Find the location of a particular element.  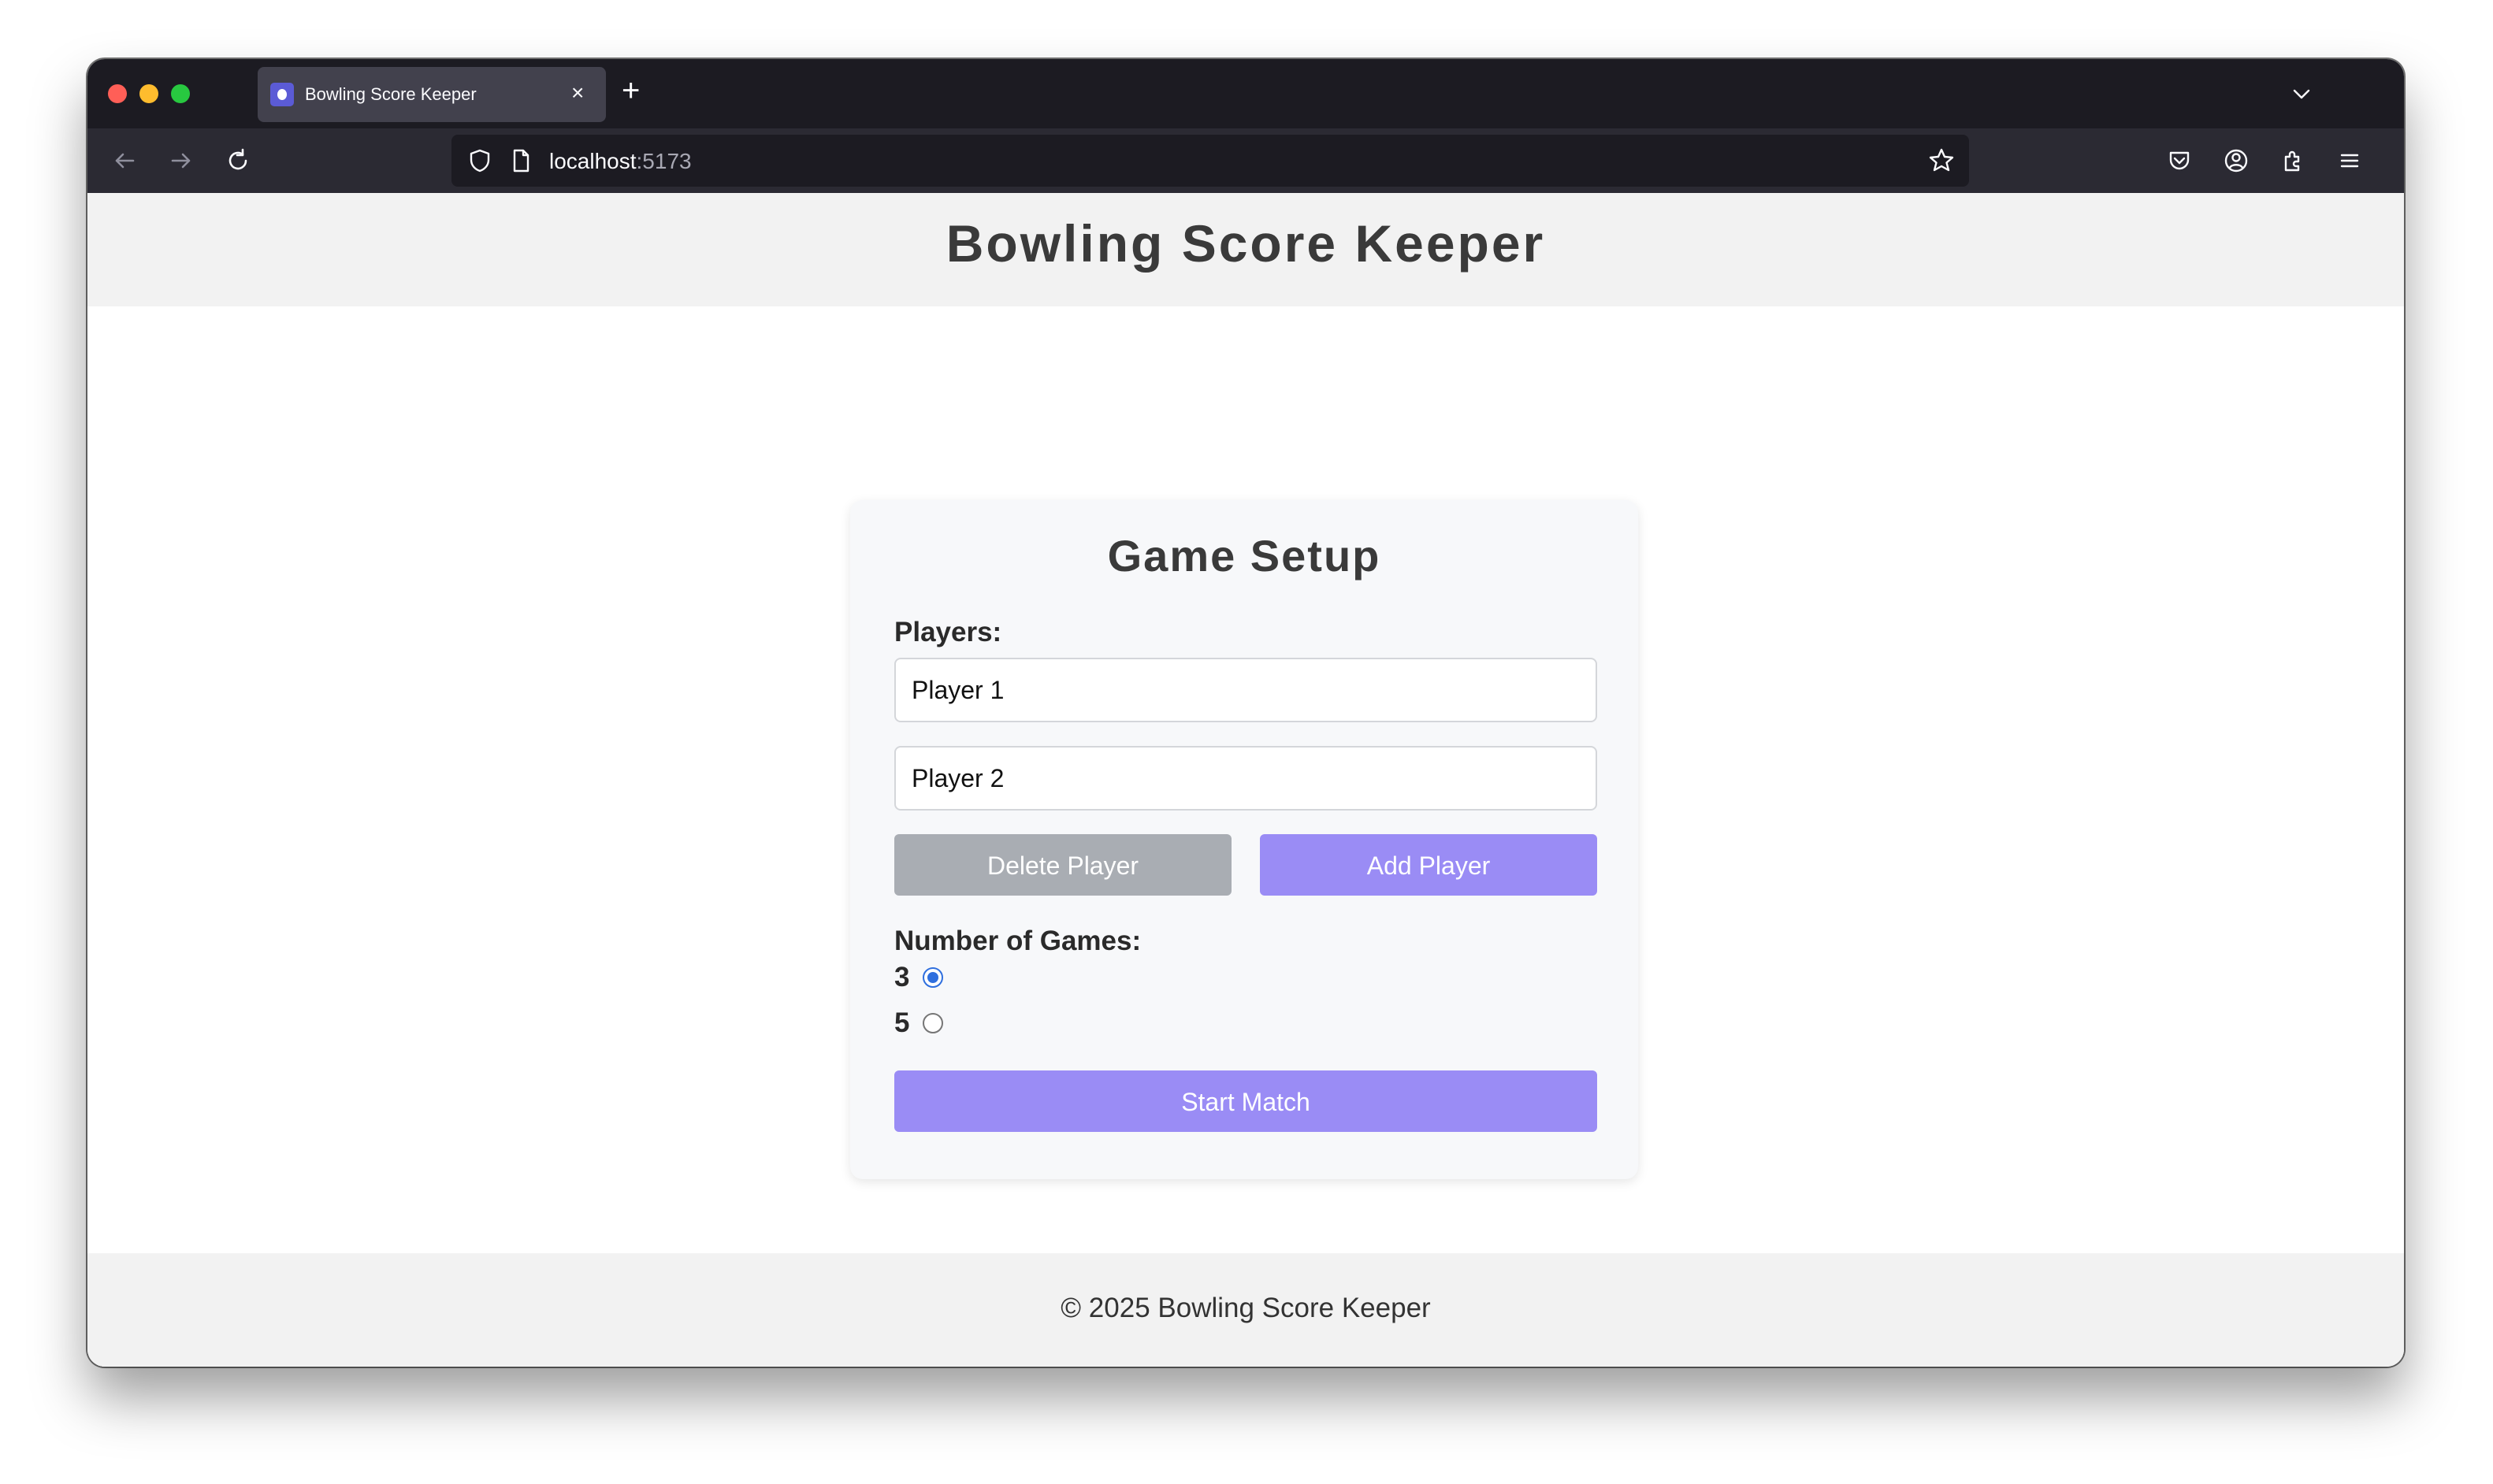

url-port: :5173 is located at coordinates (664, 161).